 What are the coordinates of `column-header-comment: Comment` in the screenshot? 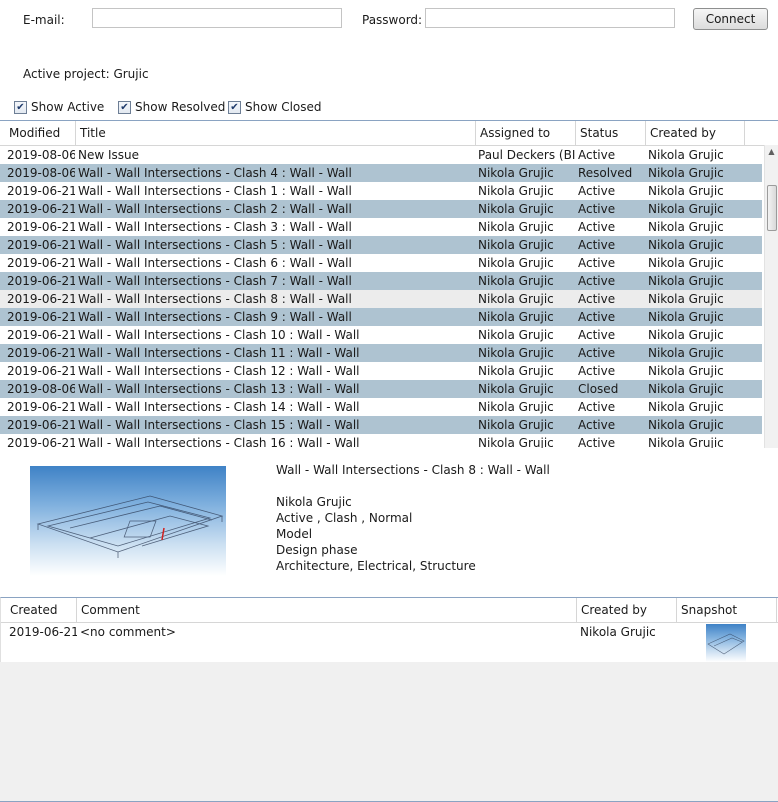 It's located at (327, 610).